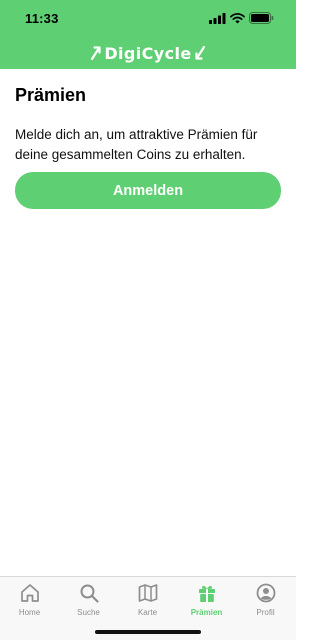  I want to click on tab-map: Karte, so click(147, 602).